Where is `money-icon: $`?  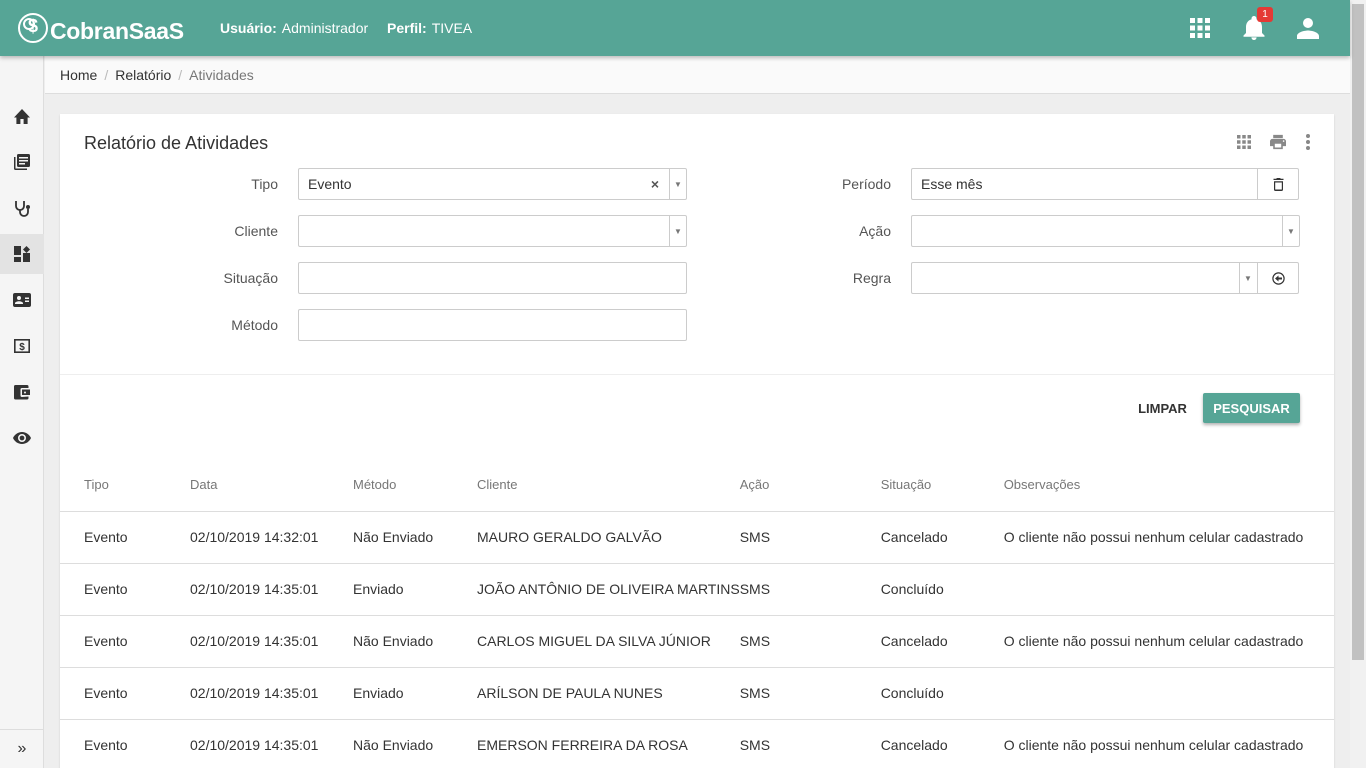
money-icon: $ is located at coordinates (22, 346).